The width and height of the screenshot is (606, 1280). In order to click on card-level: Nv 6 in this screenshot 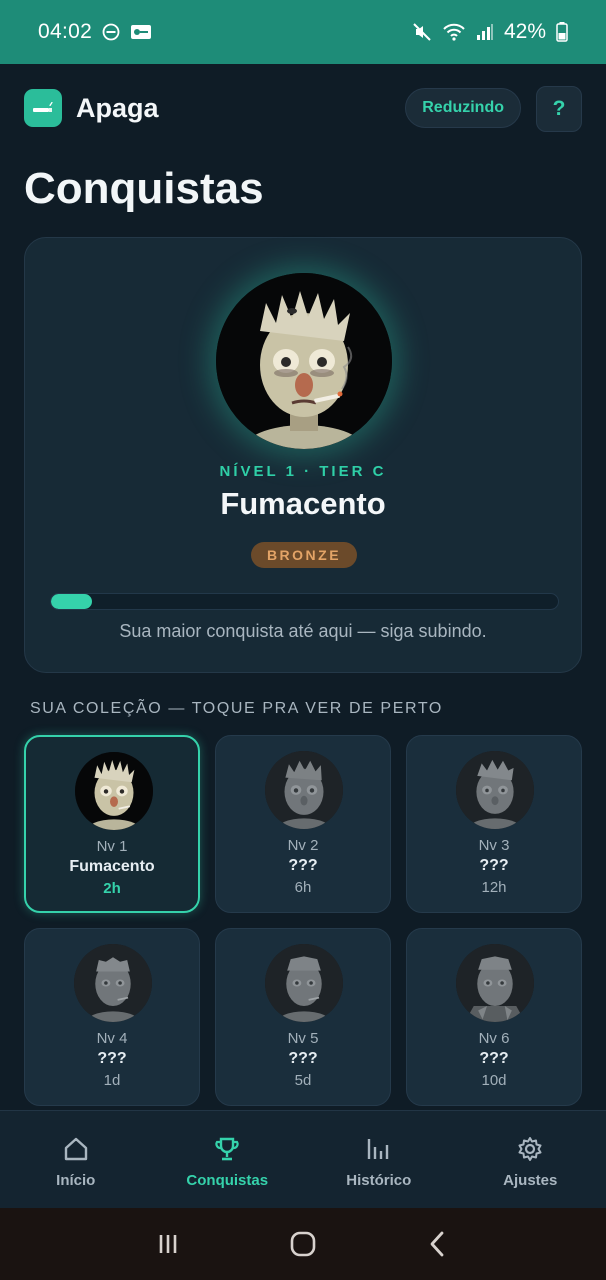, I will do `click(494, 1038)`.